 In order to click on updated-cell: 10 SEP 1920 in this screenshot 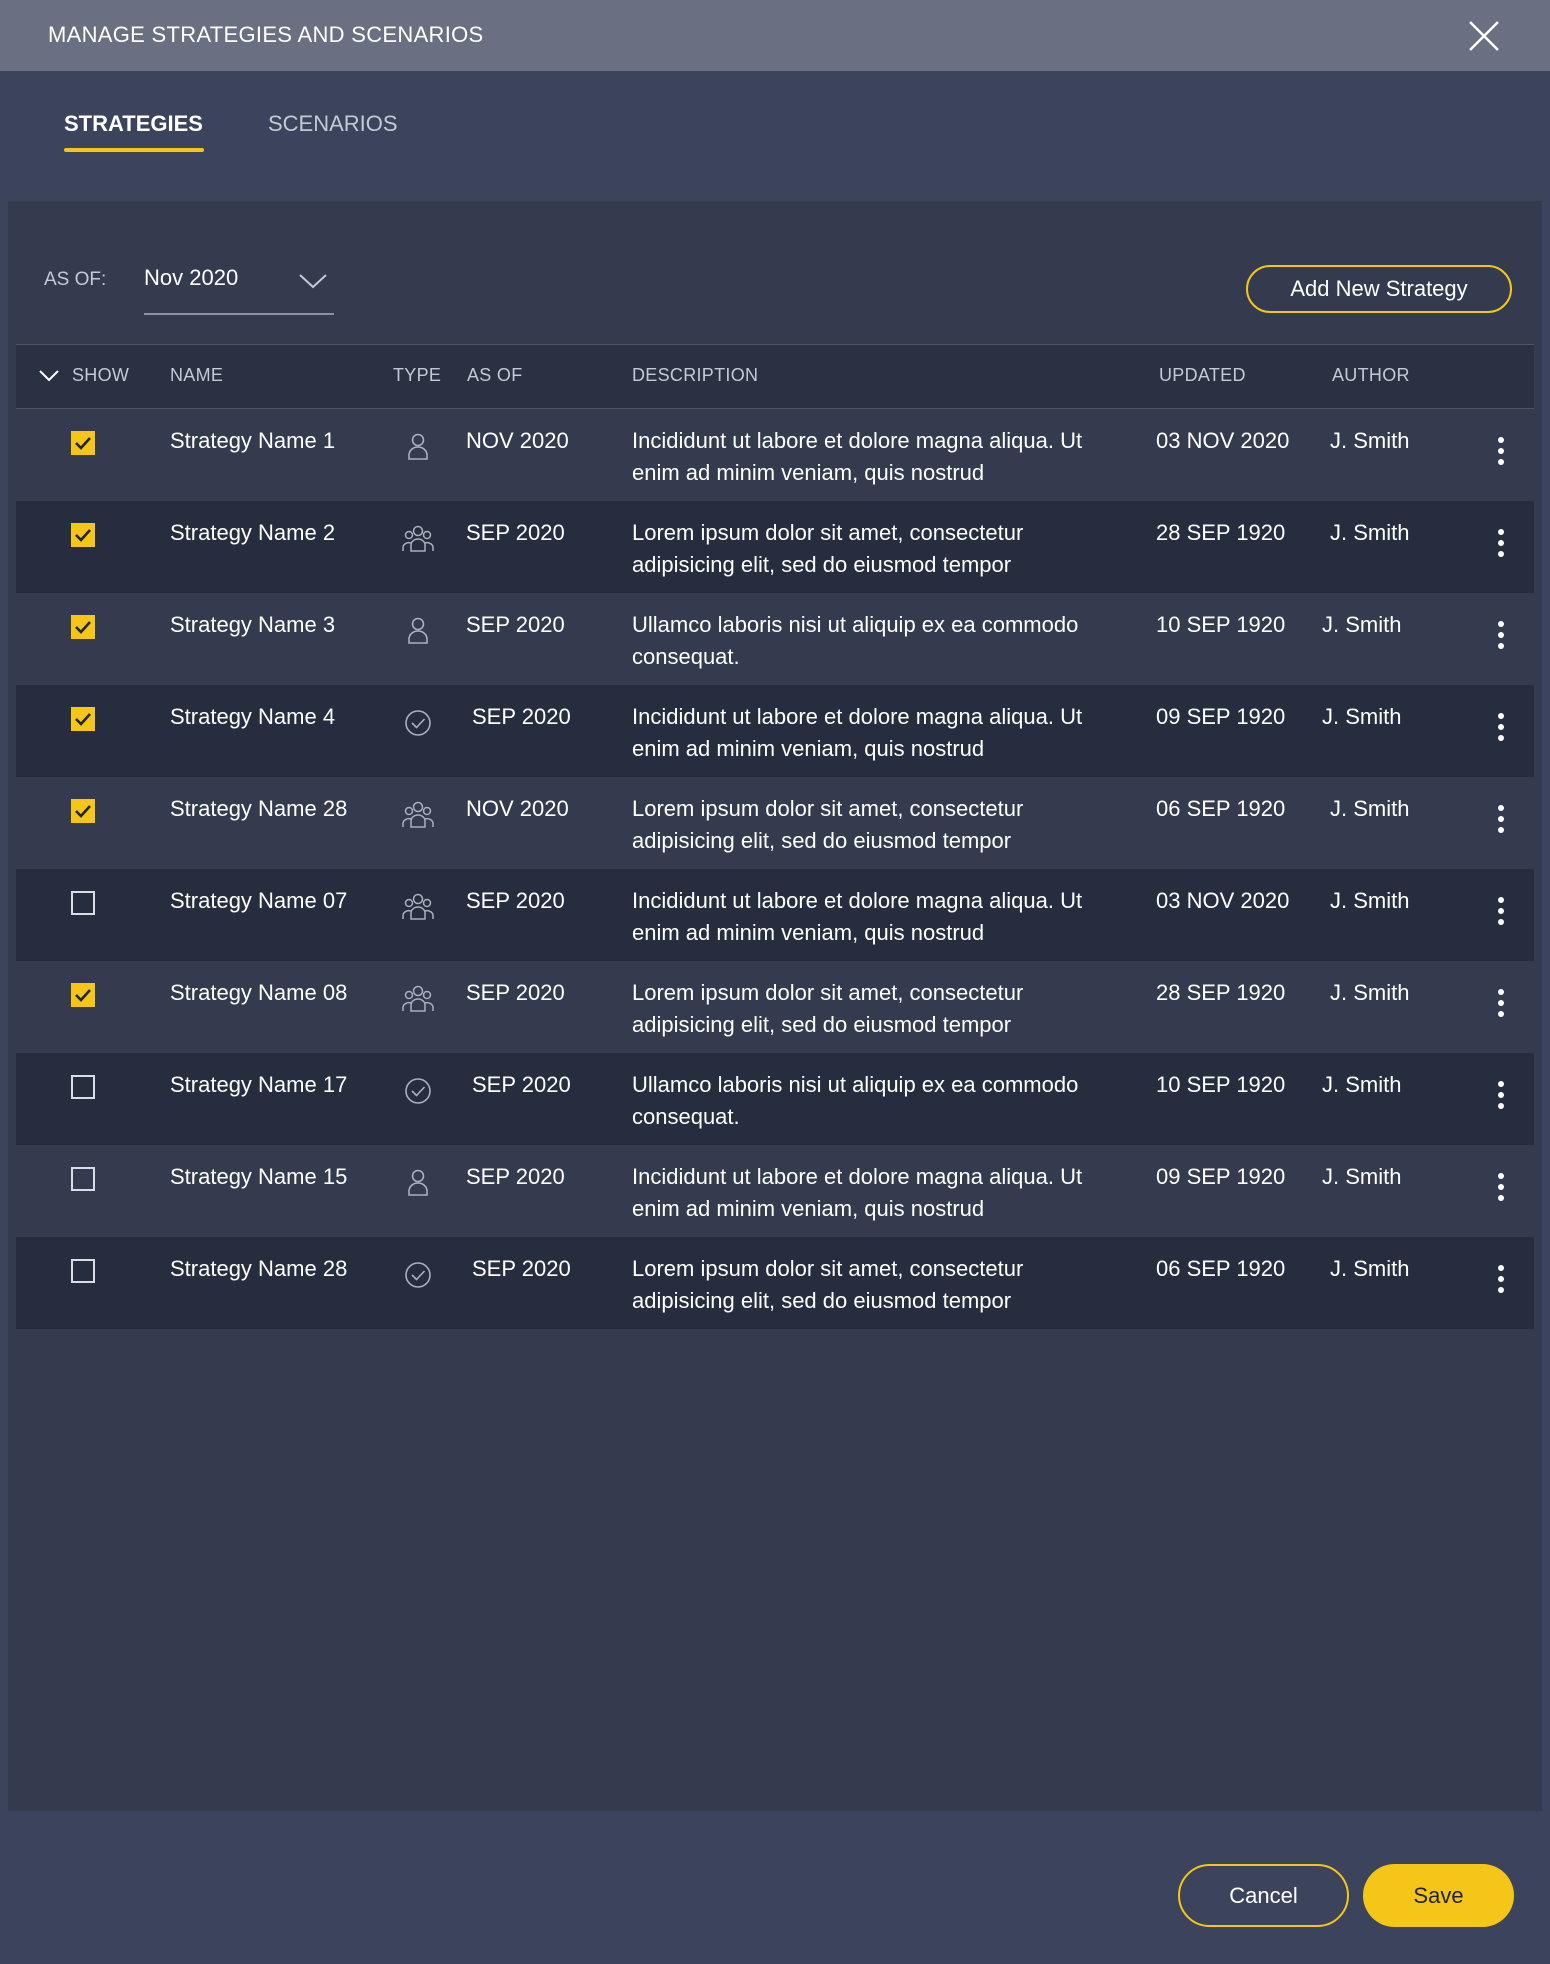, I will do `click(1221, 1084)`.